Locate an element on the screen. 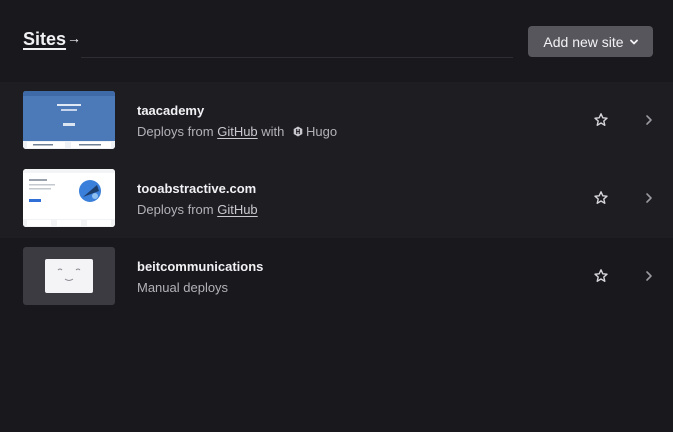 This screenshot has height=432, width=673. placeholder-face-image is located at coordinates (69, 276).